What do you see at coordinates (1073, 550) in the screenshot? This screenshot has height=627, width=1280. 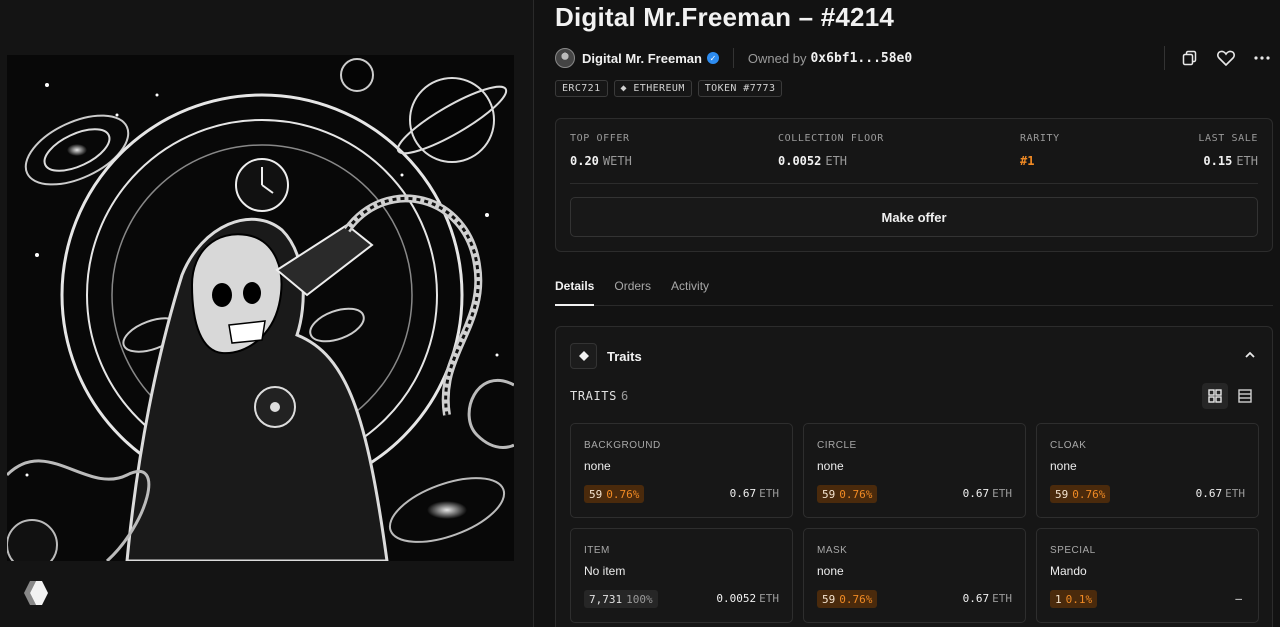 I see `trait-type: SPECIAL` at bounding box center [1073, 550].